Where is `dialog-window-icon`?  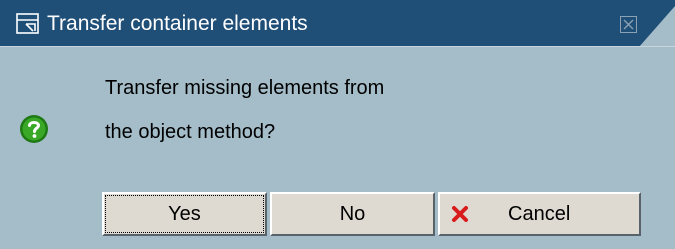 dialog-window-icon is located at coordinates (27, 23).